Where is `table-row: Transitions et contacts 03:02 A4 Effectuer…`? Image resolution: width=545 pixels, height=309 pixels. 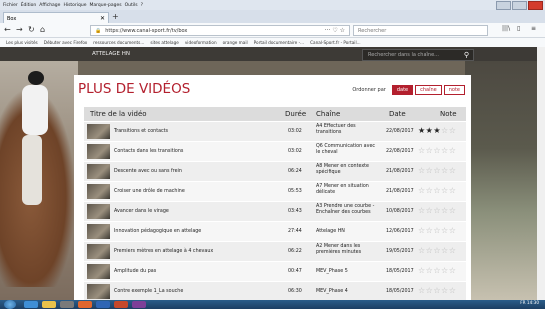
table-row: Transitions et contacts 03:02 A4 Effectuer… is located at coordinates (275, 132).